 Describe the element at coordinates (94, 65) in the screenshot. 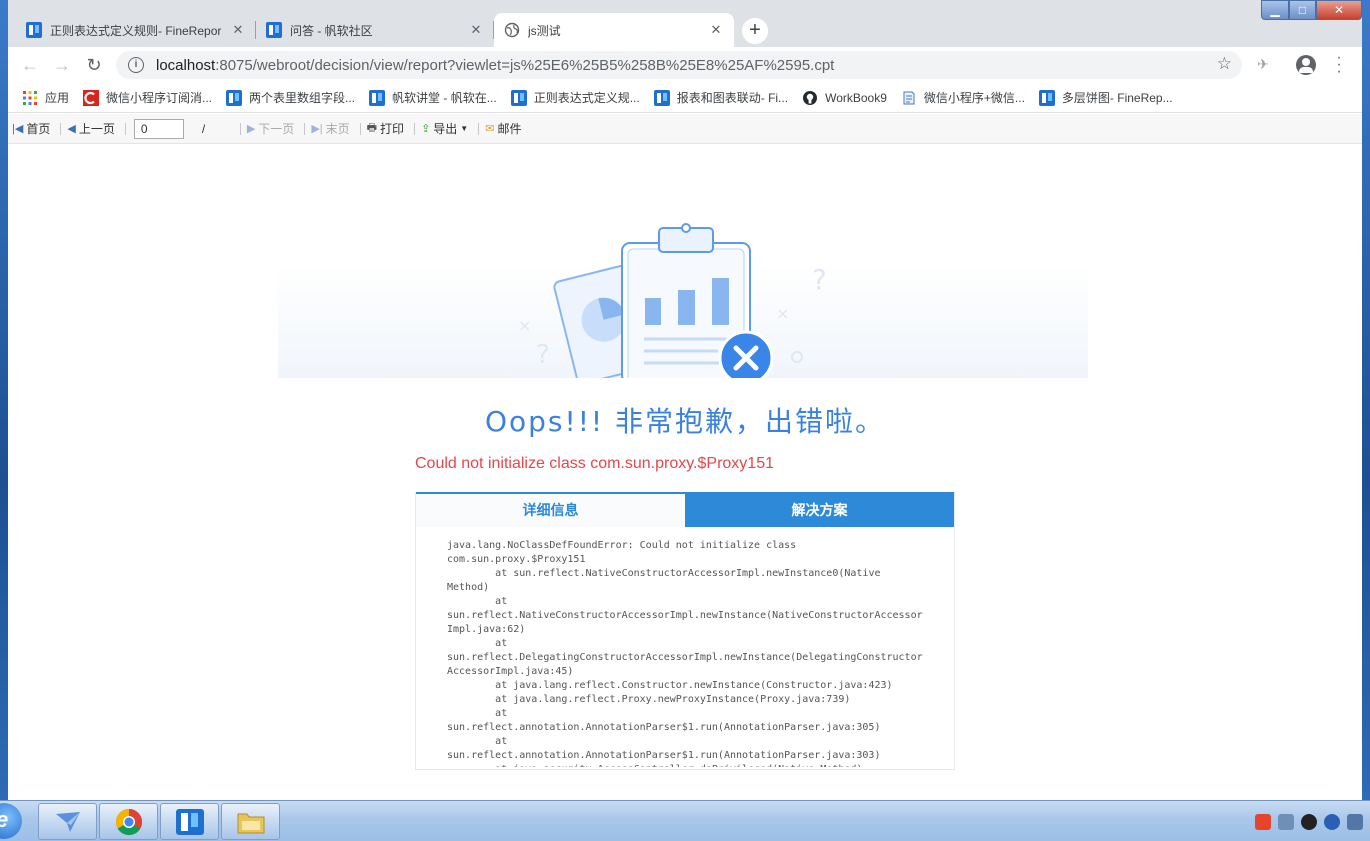

I see `reload-icon: ↻` at that location.